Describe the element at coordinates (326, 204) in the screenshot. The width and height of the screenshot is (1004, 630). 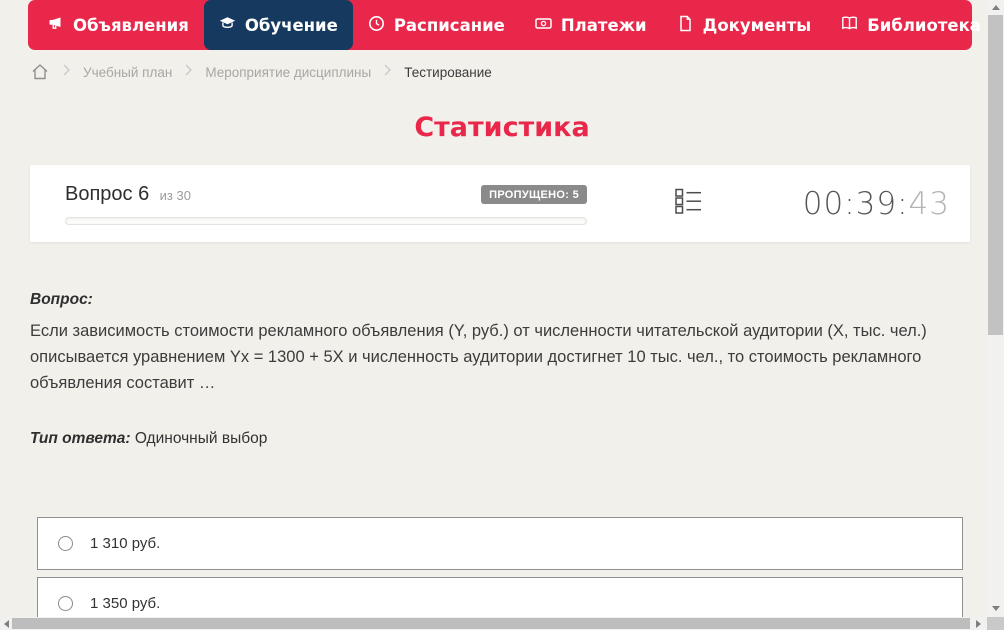
I see `question-progress-section: Вопрос 6 из 30 ПРОПУЩЕНО: 5` at that location.